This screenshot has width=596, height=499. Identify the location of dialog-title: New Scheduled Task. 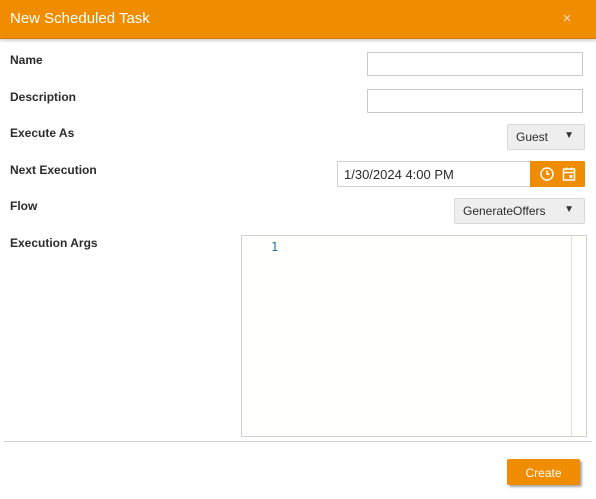
(80, 18).